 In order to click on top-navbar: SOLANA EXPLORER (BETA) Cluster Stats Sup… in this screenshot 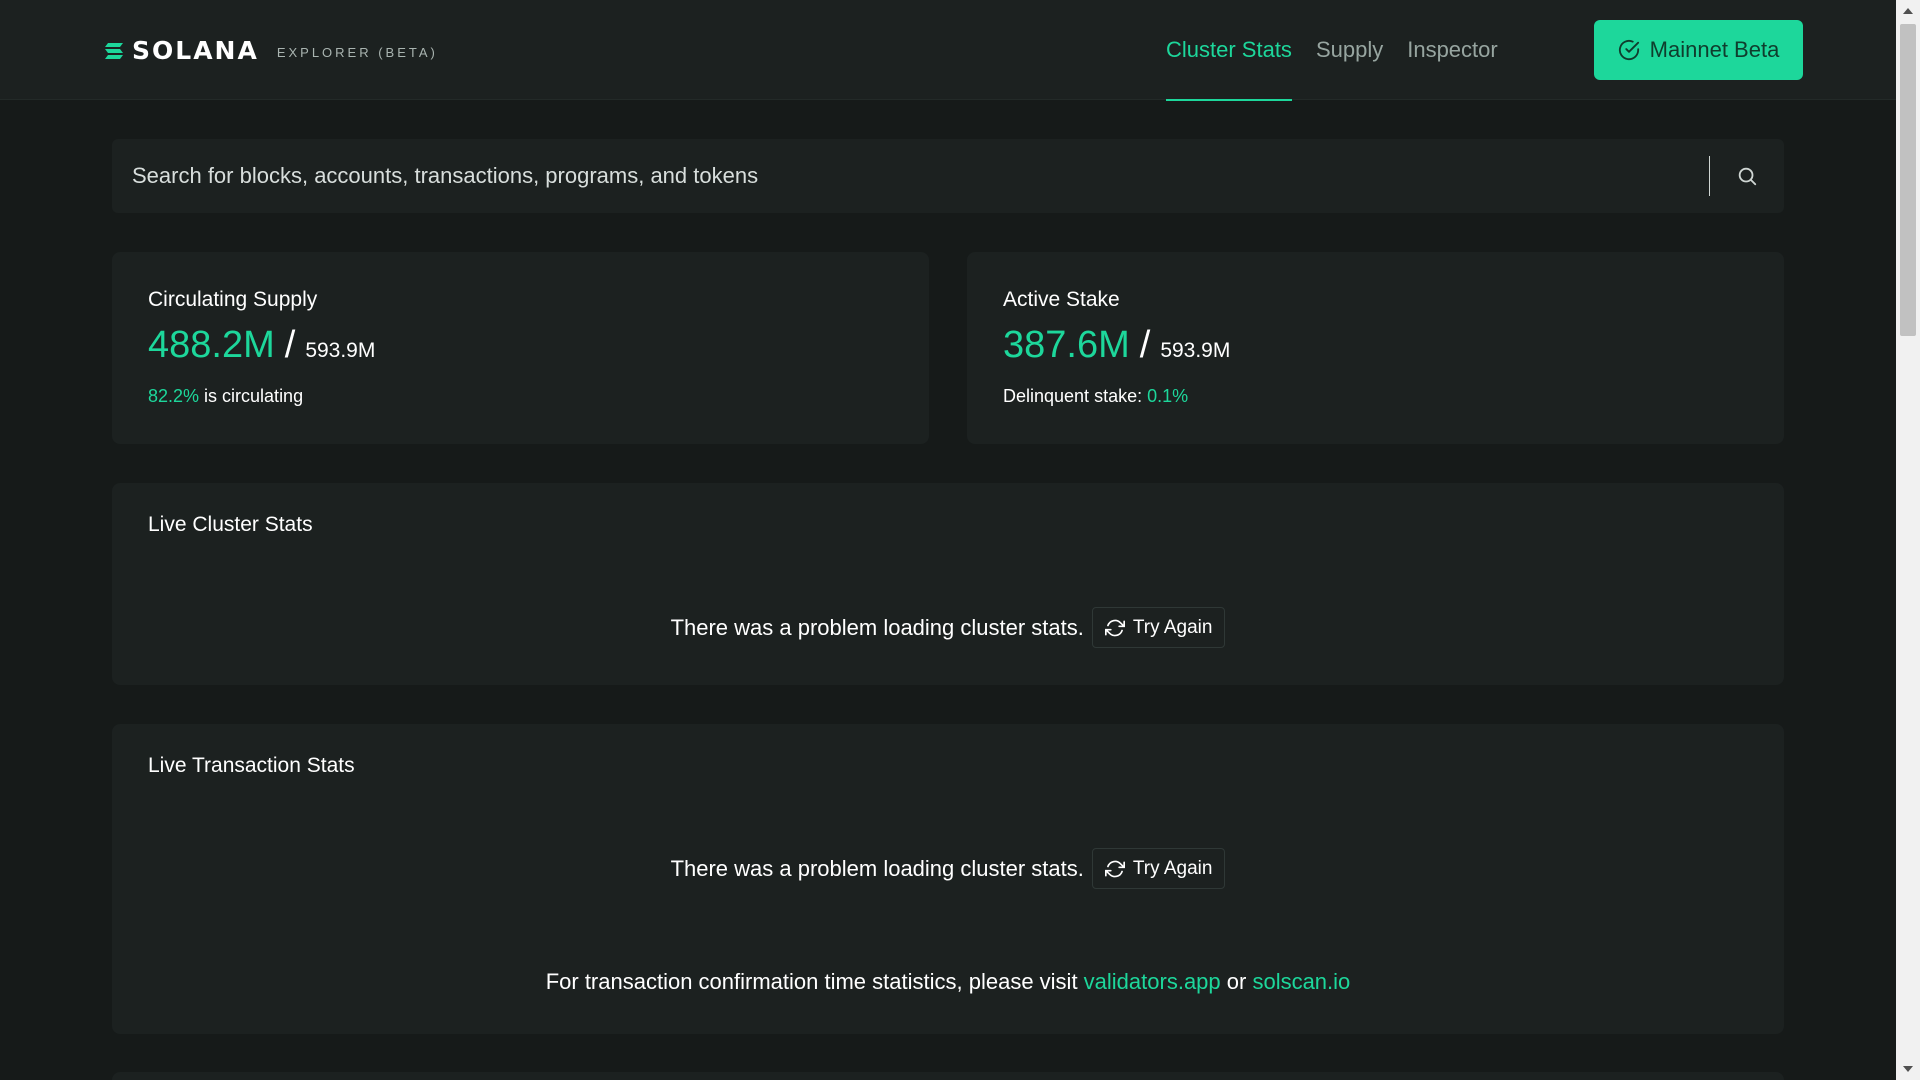, I will do `click(948, 50)`.